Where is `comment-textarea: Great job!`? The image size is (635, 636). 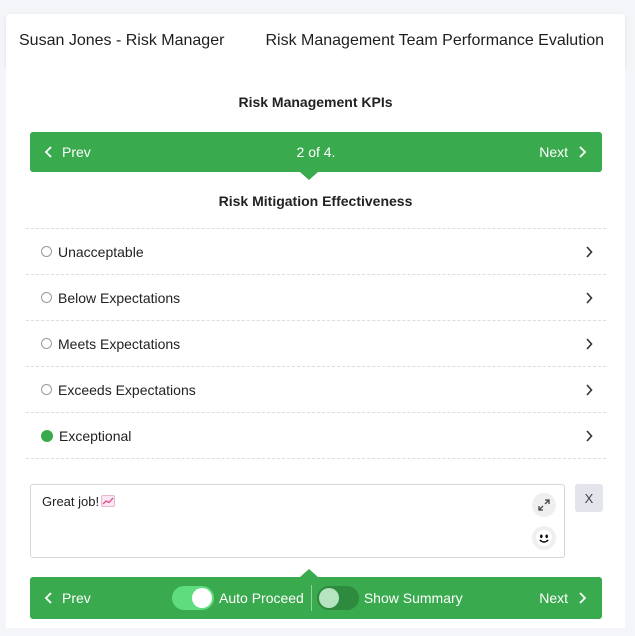 comment-textarea: Great job! is located at coordinates (297, 521).